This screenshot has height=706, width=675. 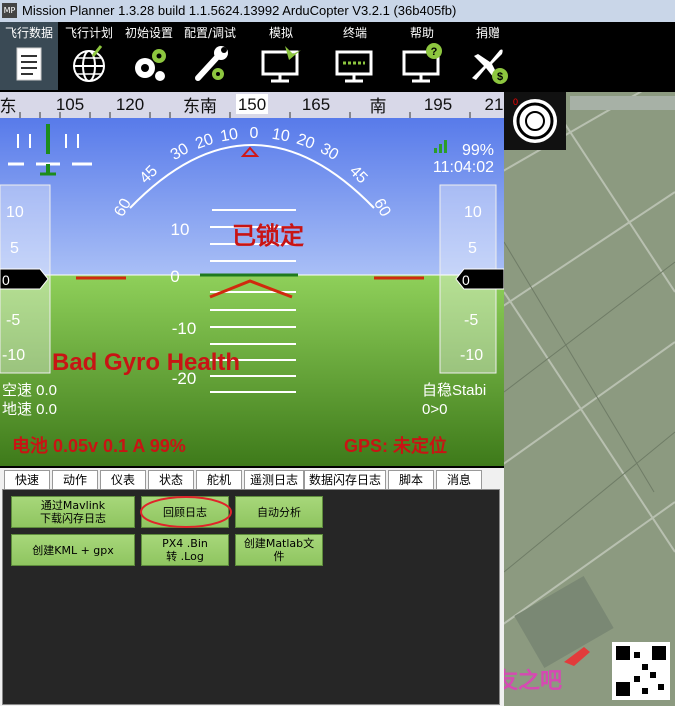 What do you see at coordinates (274, 480) in the screenshot?
I see `tab-telemetry-logs: 遥测日志` at bounding box center [274, 480].